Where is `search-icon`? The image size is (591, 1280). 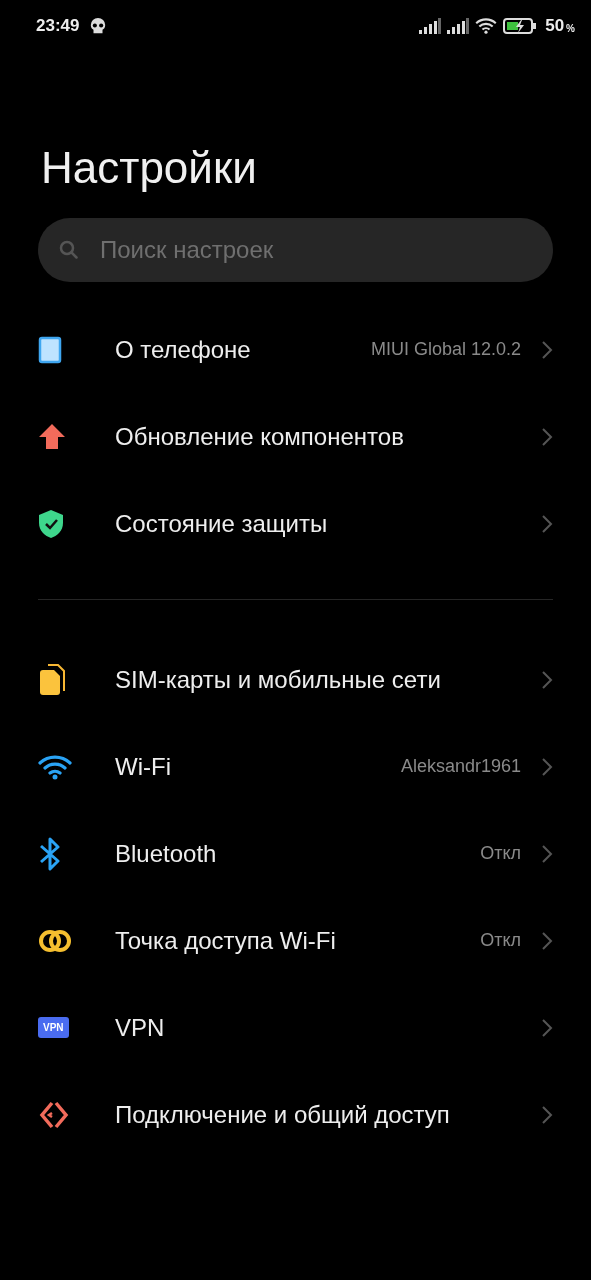
search-icon is located at coordinates (69, 250).